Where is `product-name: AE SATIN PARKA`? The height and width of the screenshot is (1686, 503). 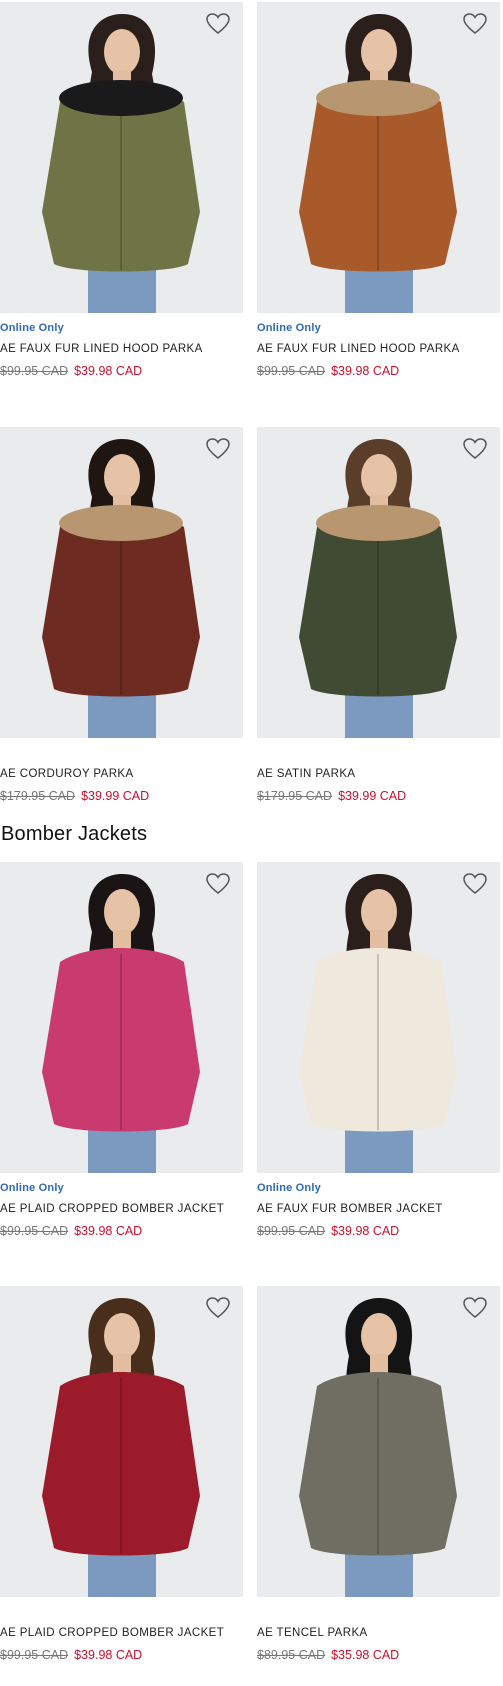
product-name: AE SATIN PARKA is located at coordinates (306, 774).